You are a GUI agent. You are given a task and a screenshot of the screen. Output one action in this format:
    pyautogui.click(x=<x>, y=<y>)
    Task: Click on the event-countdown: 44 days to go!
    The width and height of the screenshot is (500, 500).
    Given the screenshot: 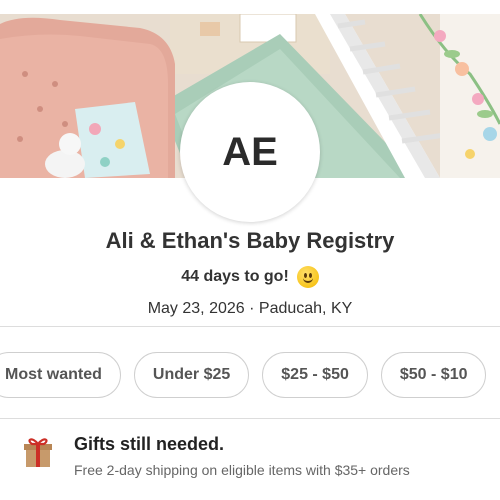 What is the action you would take?
    pyautogui.click(x=250, y=277)
    